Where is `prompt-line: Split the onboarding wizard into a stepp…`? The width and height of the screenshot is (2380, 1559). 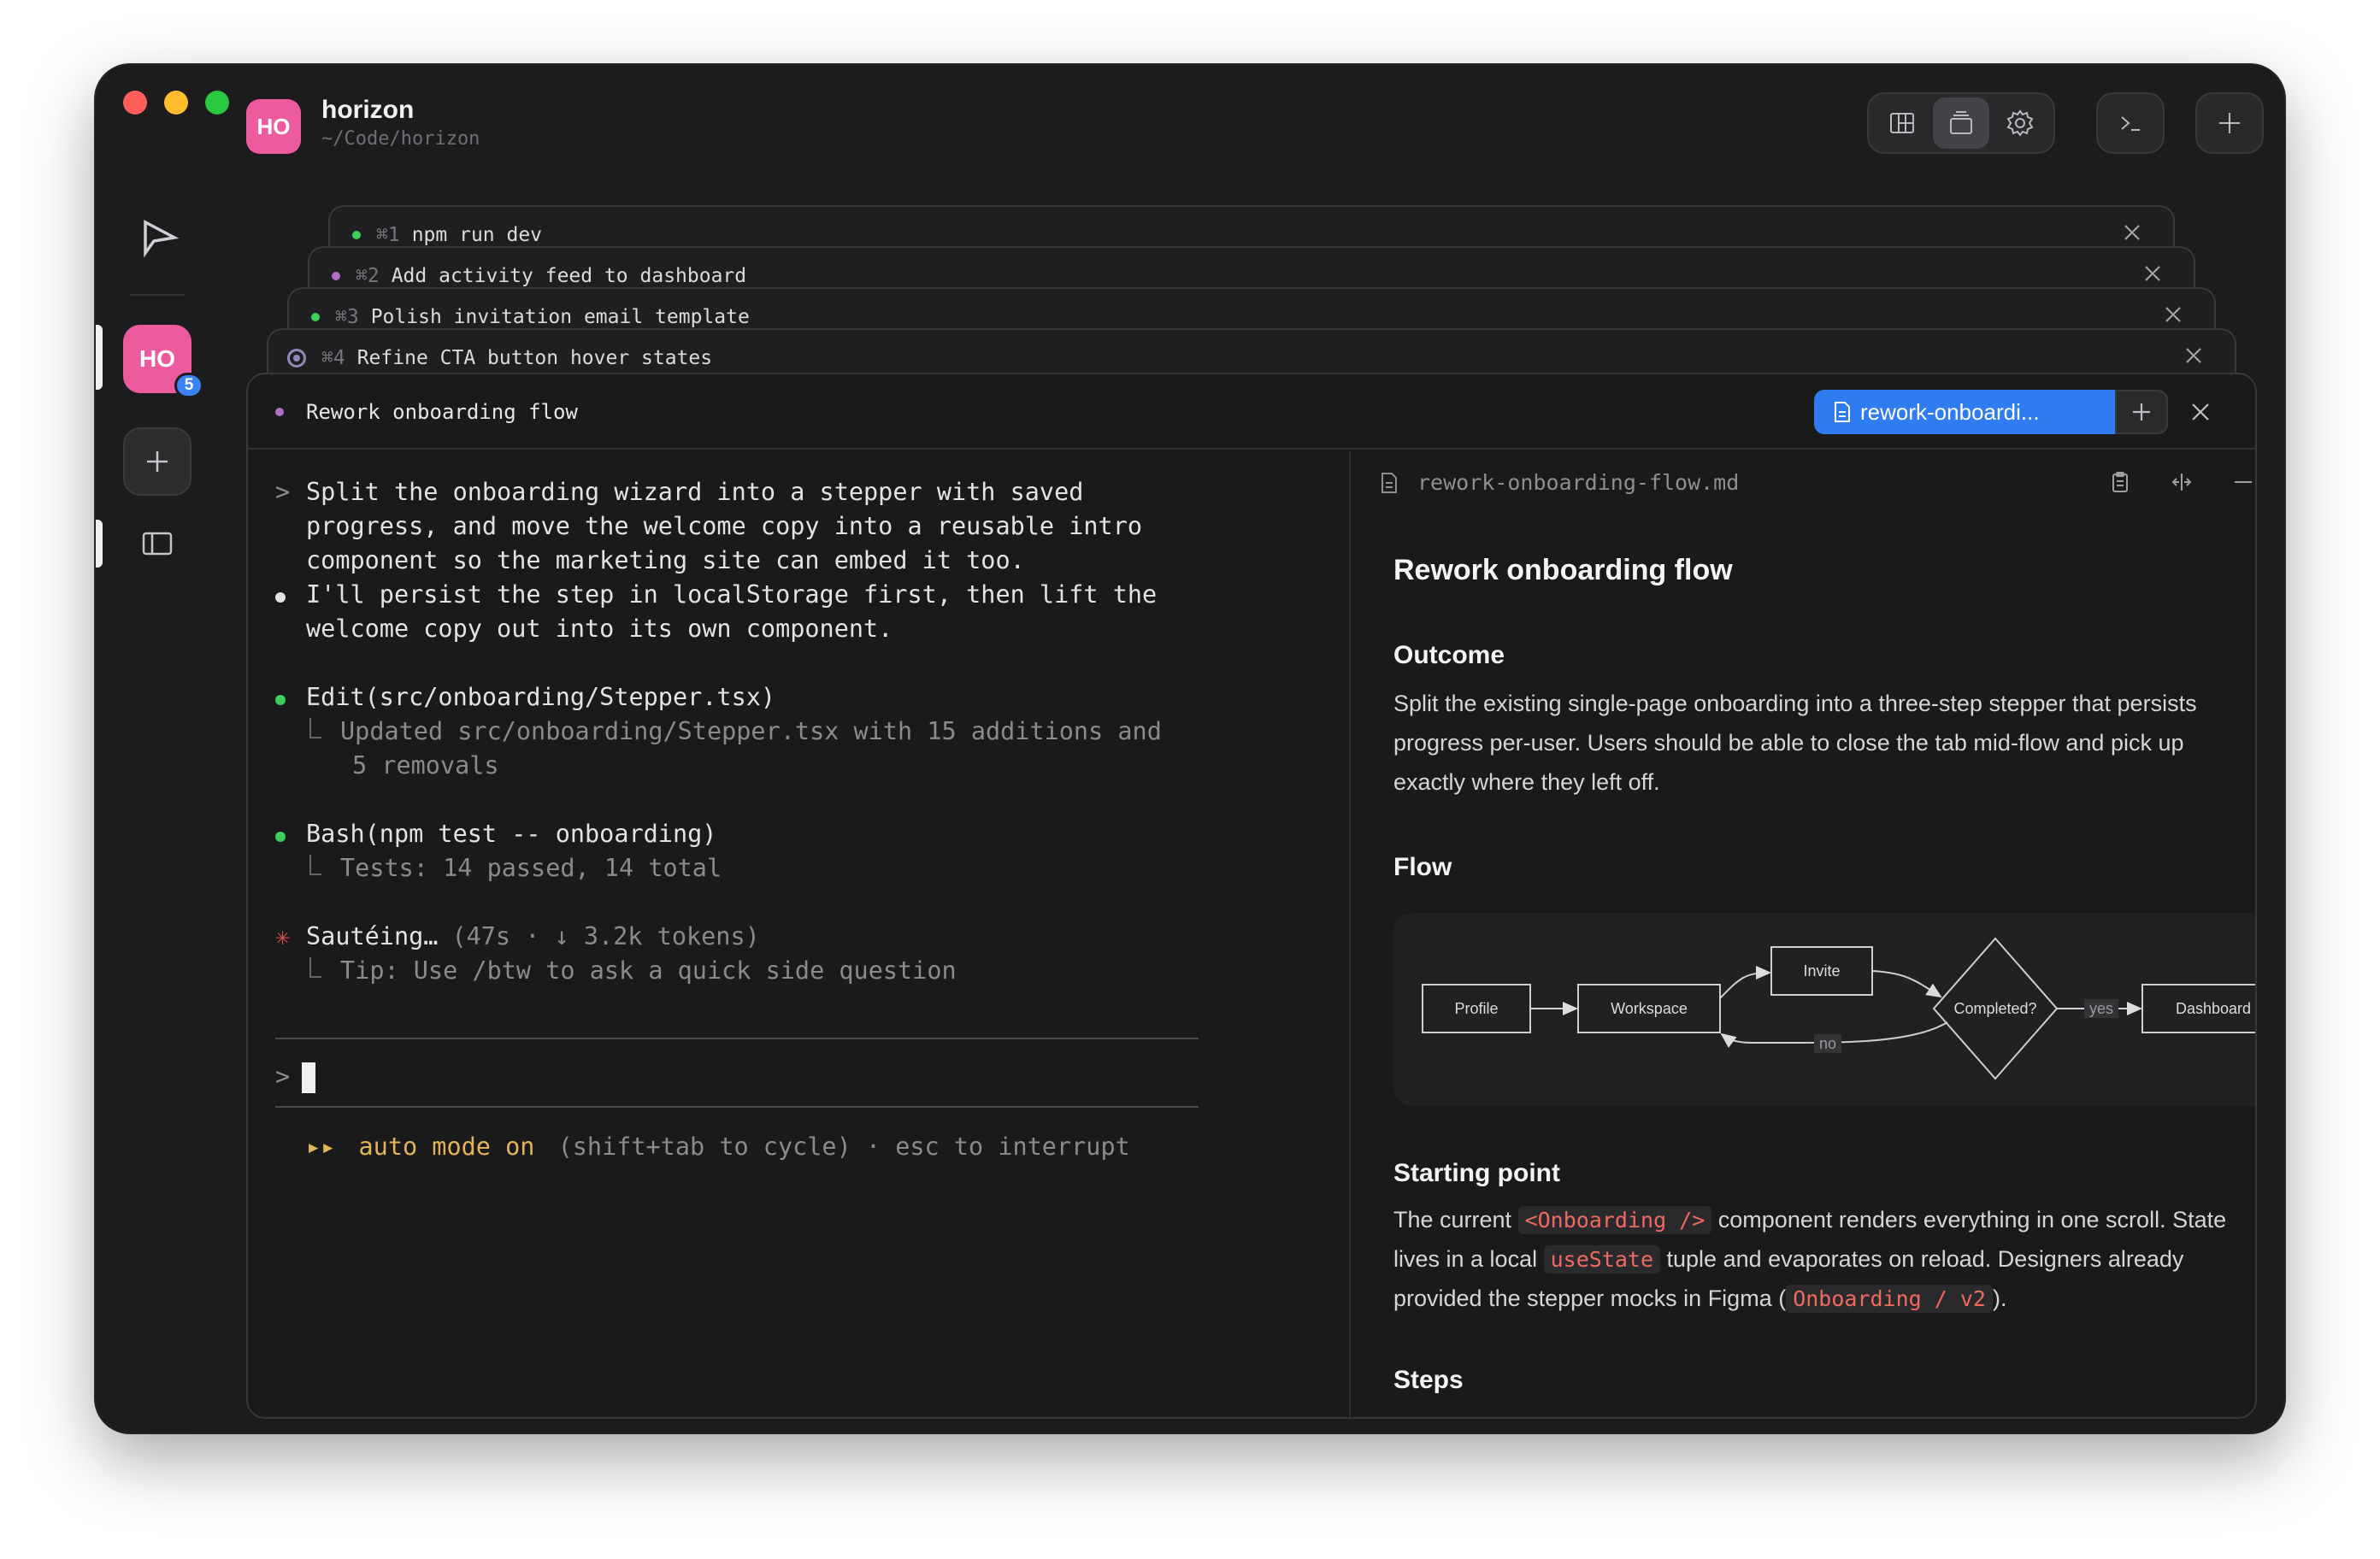 prompt-line: Split the onboarding wizard into a stepp… is located at coordinates (695, 492).